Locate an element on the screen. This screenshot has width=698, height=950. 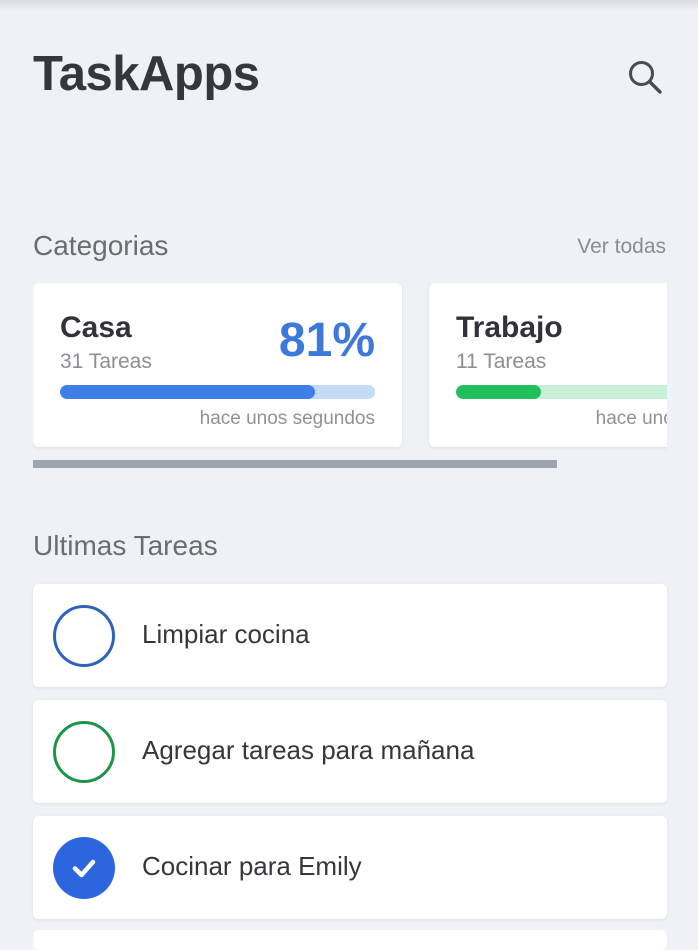
app-title: TaskApps is located at coordinates (146, 74).